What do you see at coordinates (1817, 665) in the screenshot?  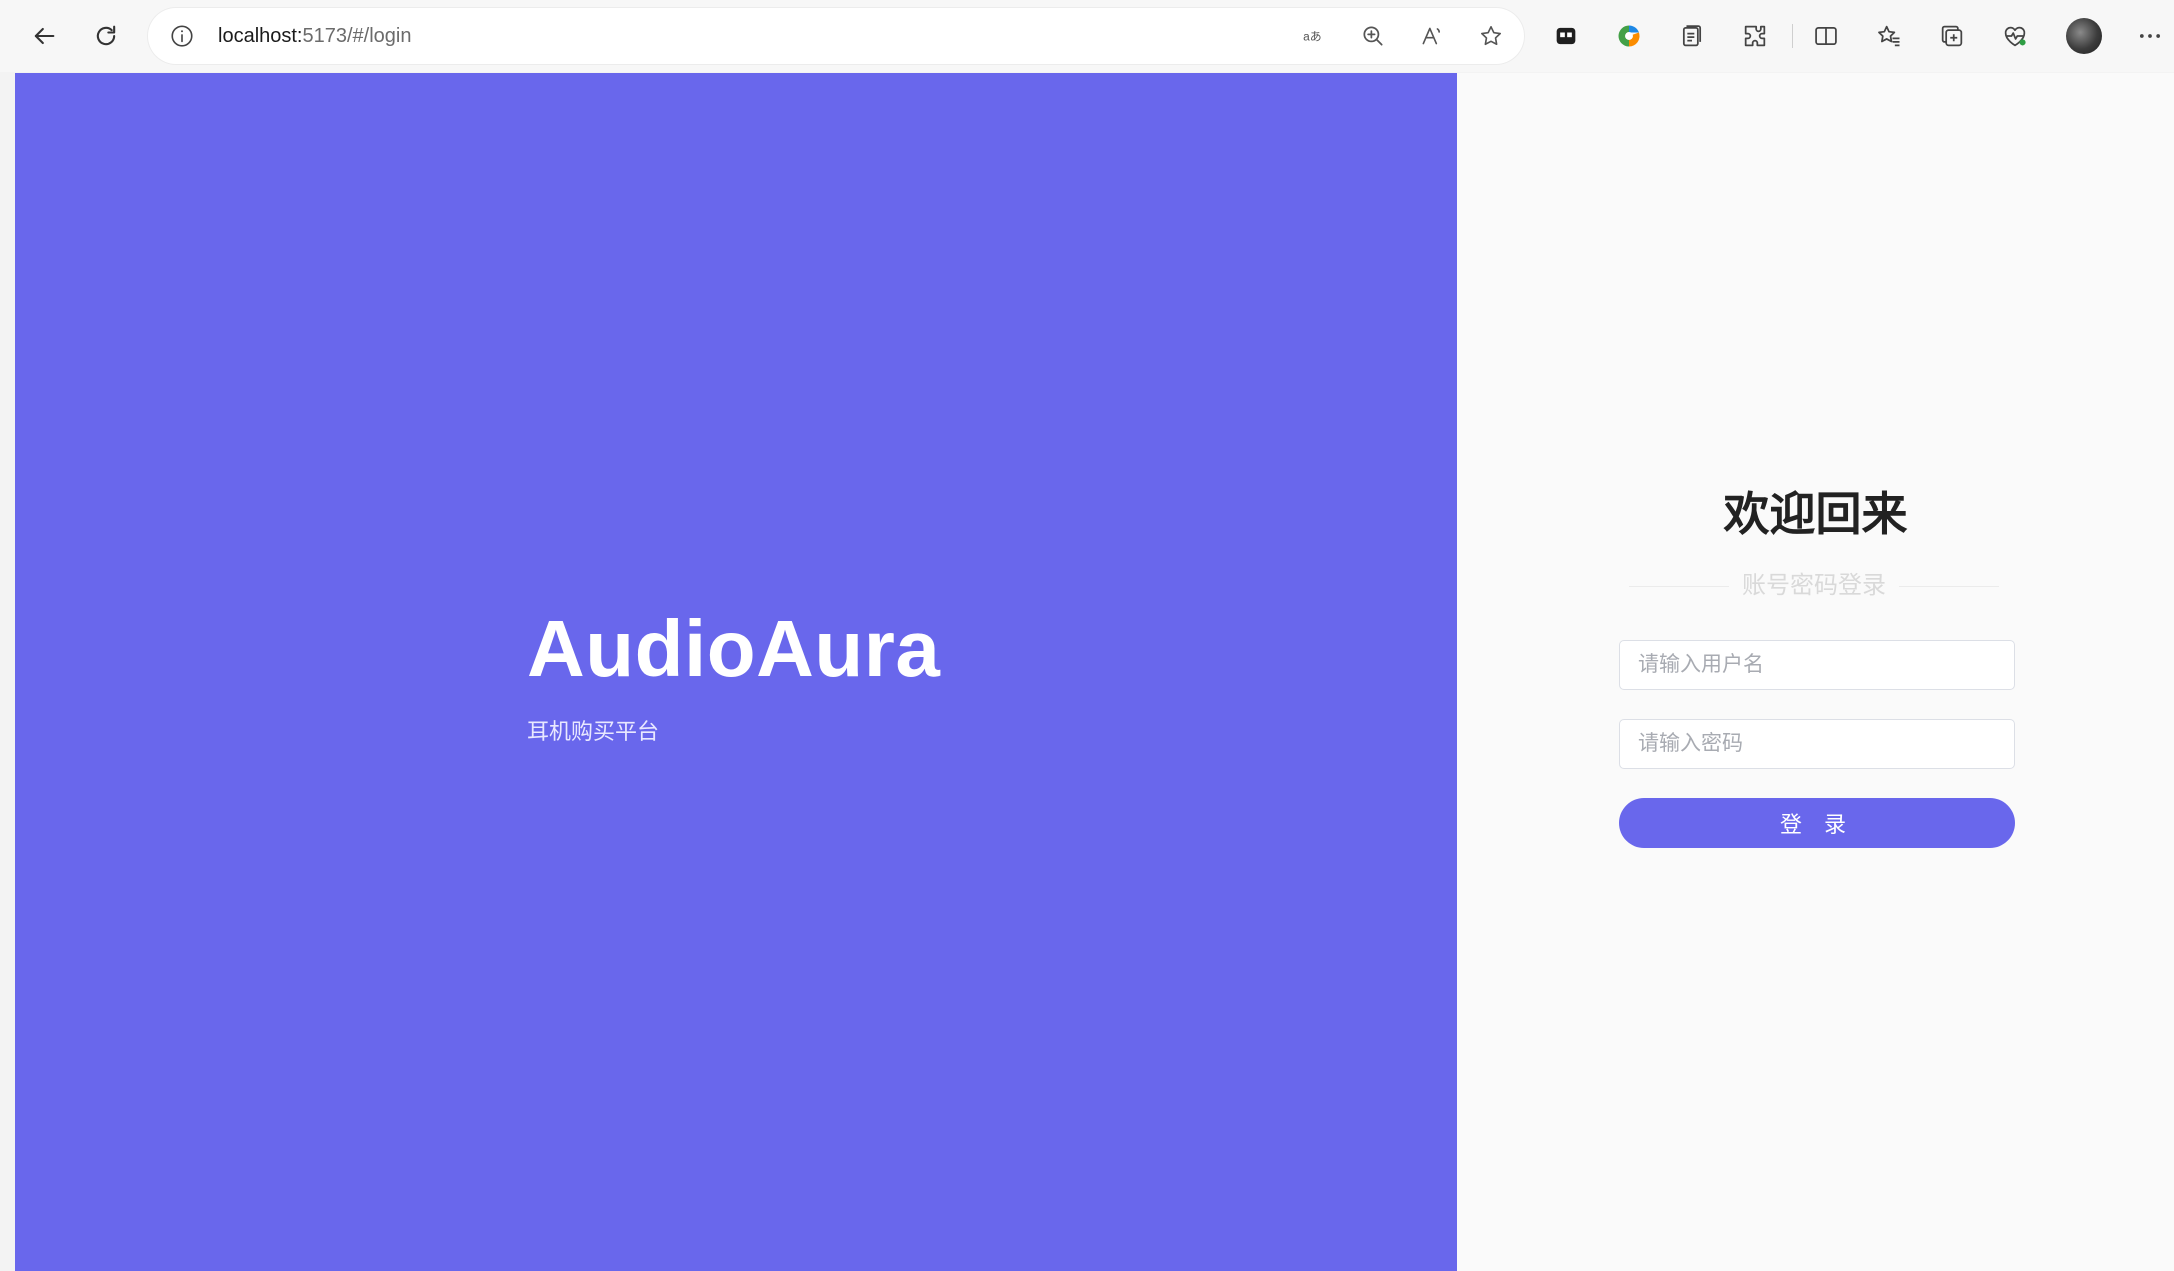 I see `username-input` at bounding box center [1817, 665].